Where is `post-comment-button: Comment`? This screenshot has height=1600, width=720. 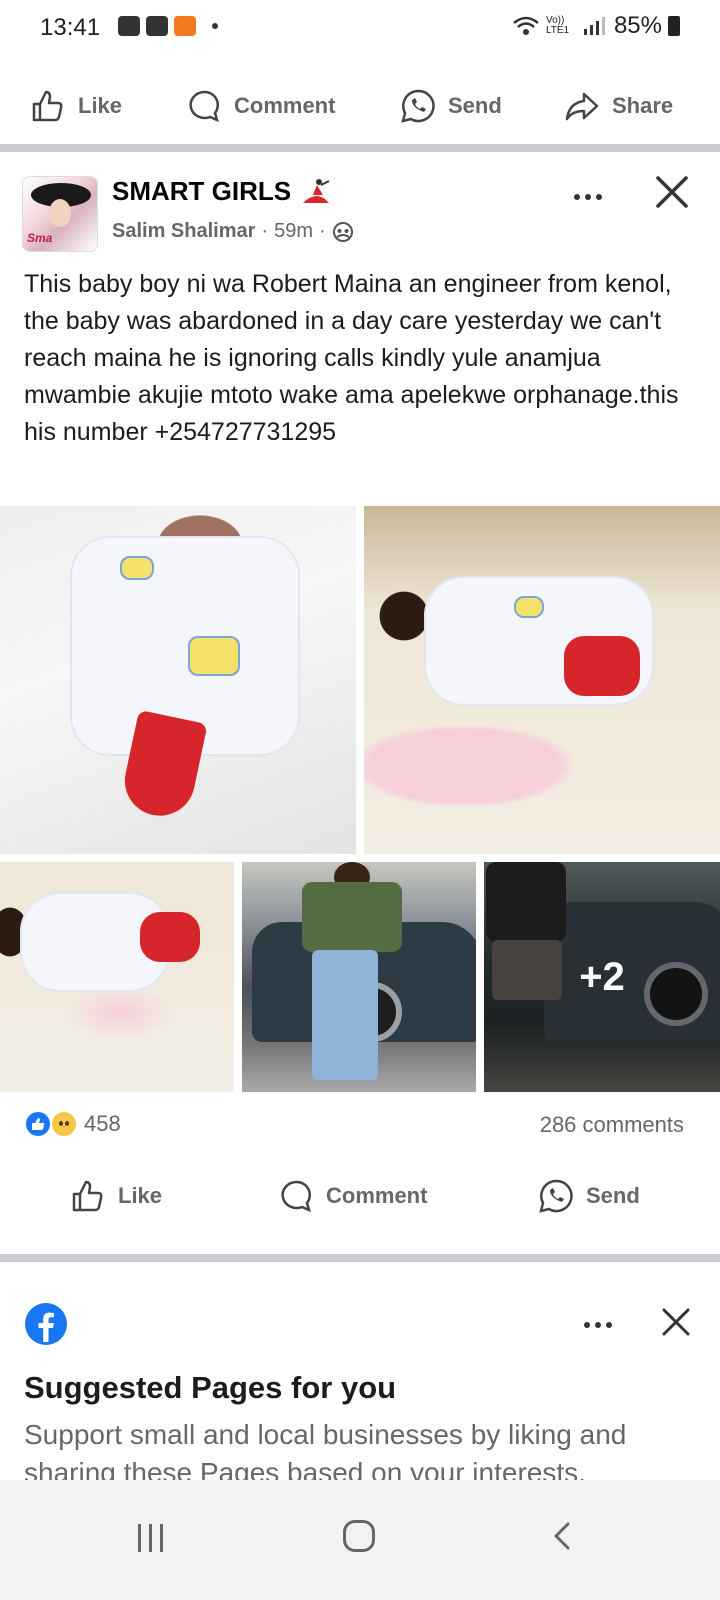 post-comment-button: Comment is located at coordinates (352, 1196).